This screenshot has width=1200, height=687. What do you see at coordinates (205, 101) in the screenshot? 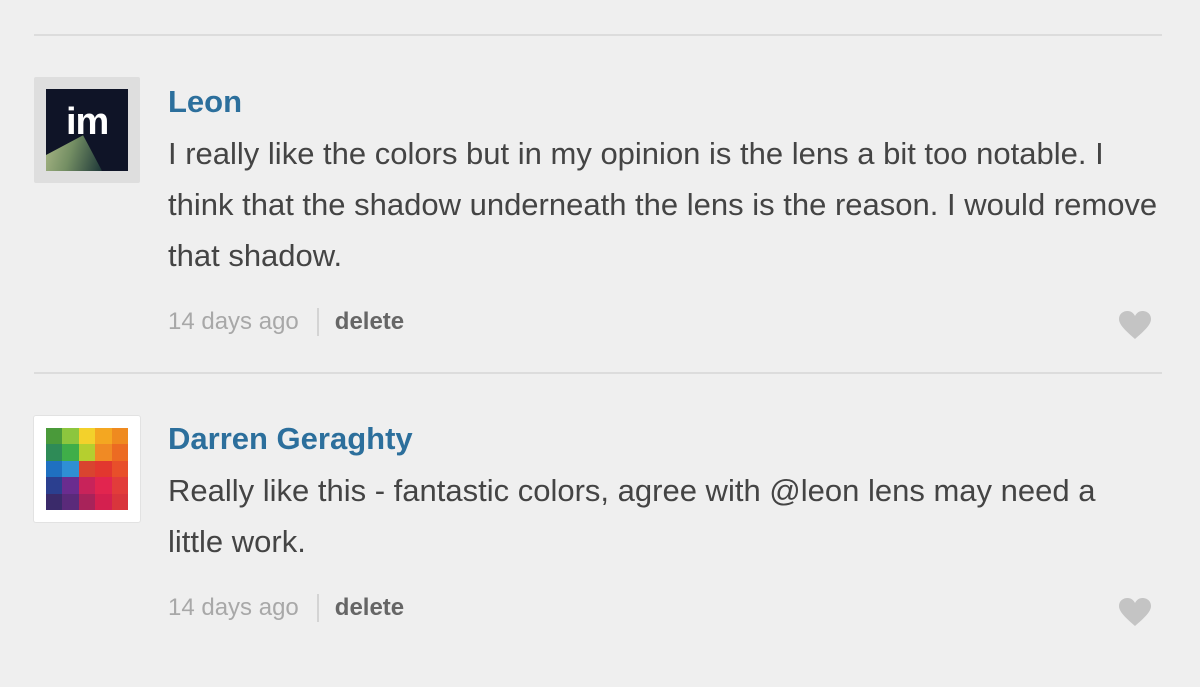
I see `comment-author: Leon` at bounding box center [205, 101].